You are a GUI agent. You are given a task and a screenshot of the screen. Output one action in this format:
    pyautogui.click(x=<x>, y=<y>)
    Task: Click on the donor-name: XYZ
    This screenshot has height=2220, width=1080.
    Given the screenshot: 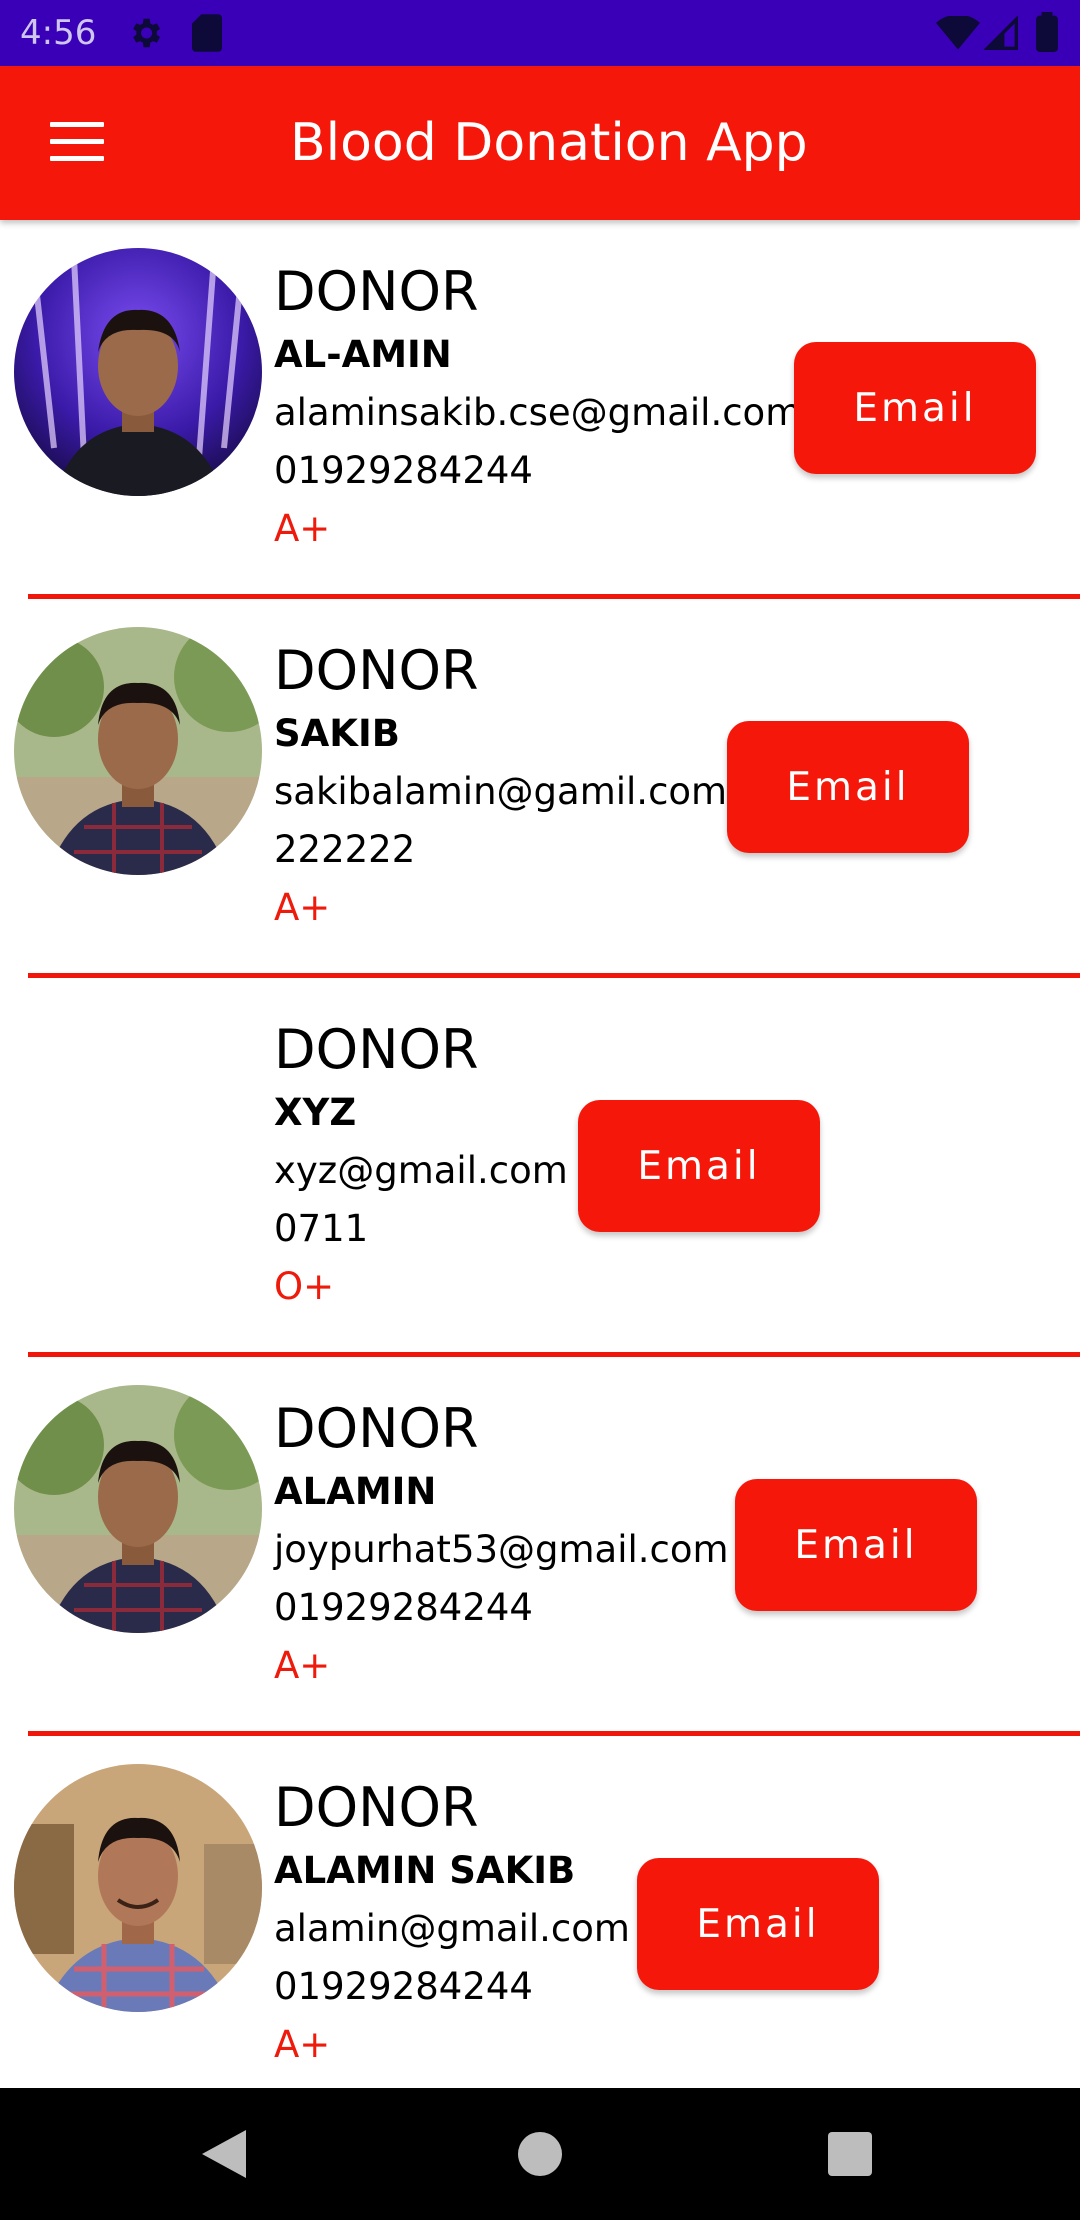 What is the action you would take?
    pyautogui.click(x=315, y=1112)
    